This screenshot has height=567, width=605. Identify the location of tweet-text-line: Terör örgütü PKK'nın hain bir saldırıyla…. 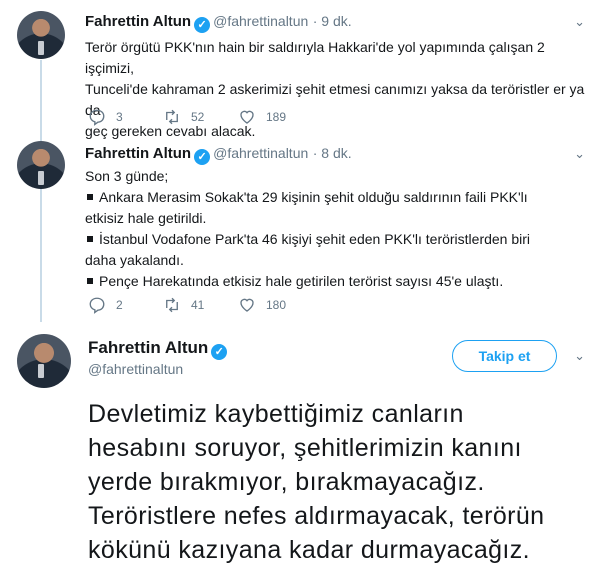
(315, 57).